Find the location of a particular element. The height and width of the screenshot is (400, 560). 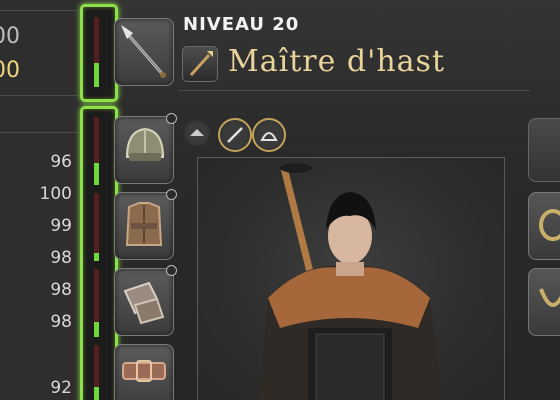

earring-slot is located at coordinates (544, 226).